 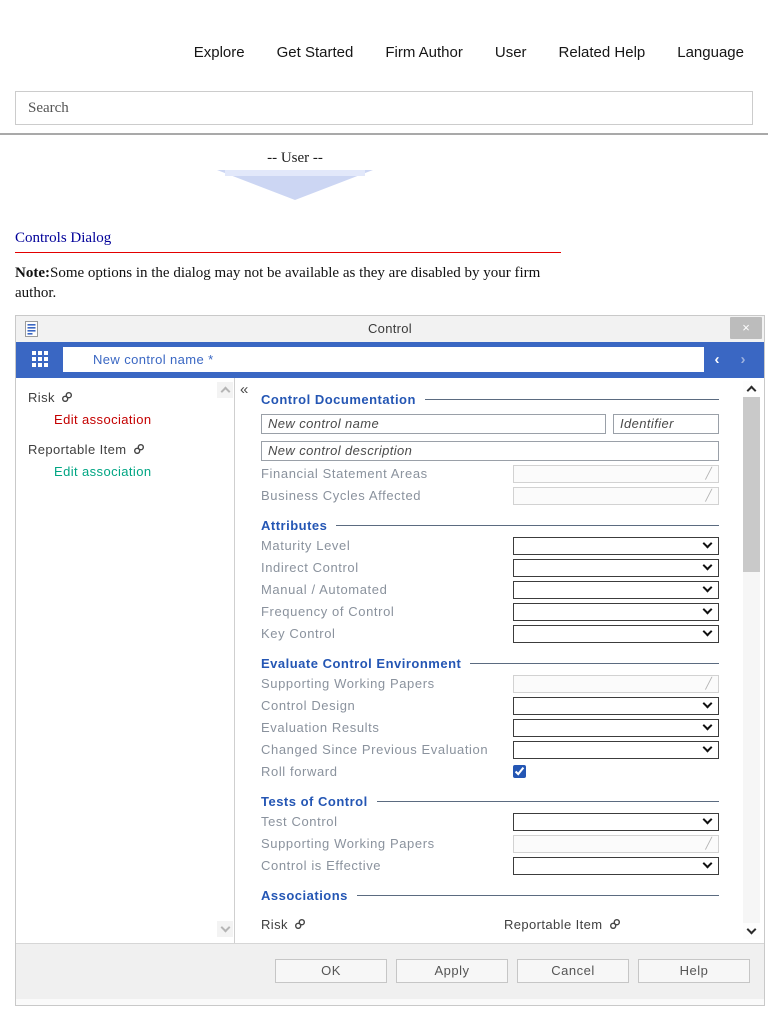 What do you see at coordinates (384, 108) in the screenshot?
I see `search-input` at bounding box center [384, 108].